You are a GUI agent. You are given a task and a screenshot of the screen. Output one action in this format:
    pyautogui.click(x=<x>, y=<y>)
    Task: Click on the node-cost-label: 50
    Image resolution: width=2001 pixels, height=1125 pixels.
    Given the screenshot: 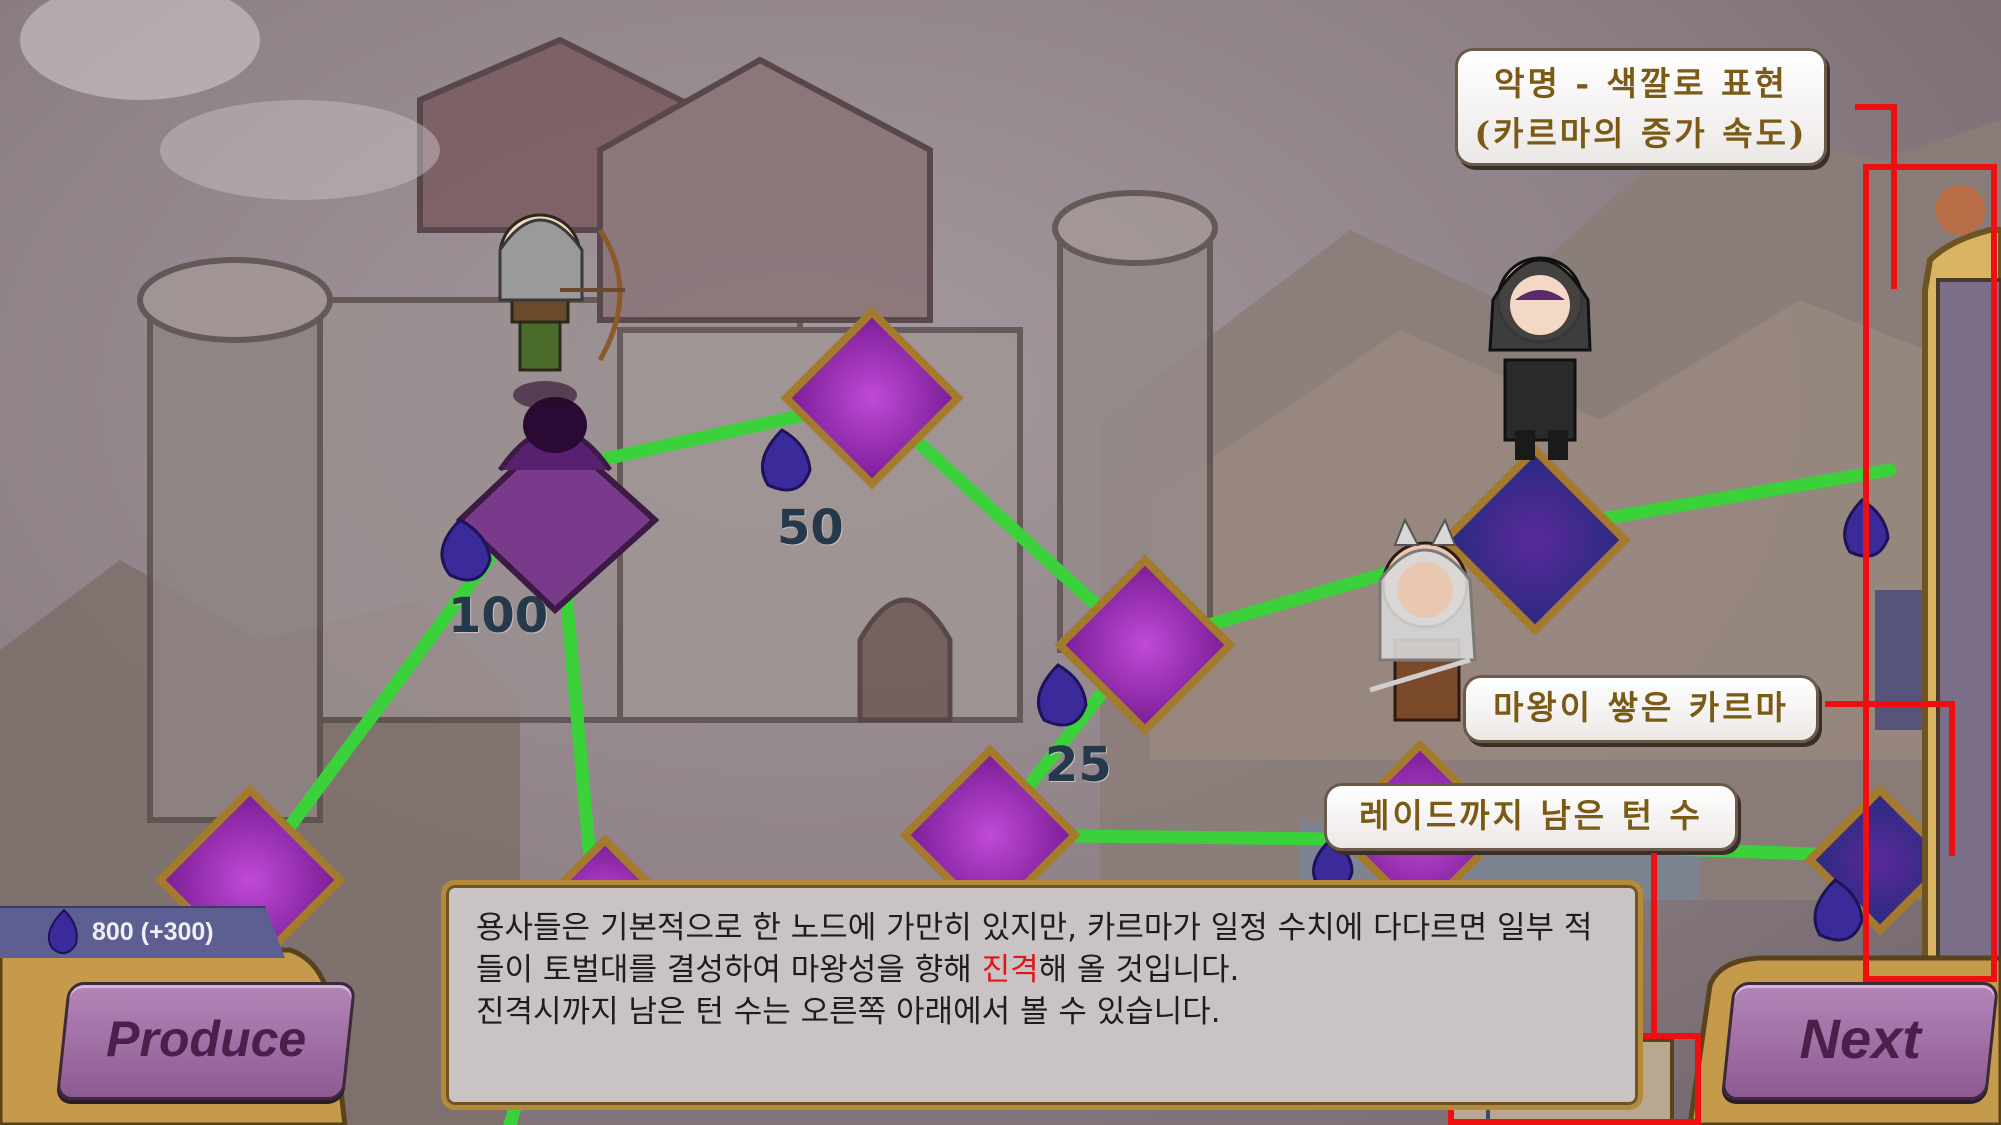 What is the action you would take?
    pyautogui.click(x=810, y=528)
    